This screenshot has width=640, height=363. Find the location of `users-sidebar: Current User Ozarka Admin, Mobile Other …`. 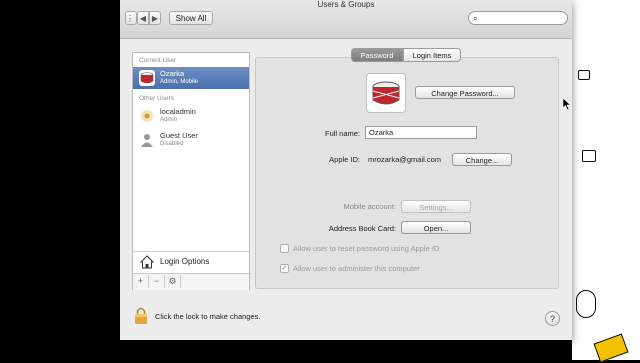

users-sidebar: Current User Ozarka Admin, Mobile Other … is located at coordinates (191, 171).